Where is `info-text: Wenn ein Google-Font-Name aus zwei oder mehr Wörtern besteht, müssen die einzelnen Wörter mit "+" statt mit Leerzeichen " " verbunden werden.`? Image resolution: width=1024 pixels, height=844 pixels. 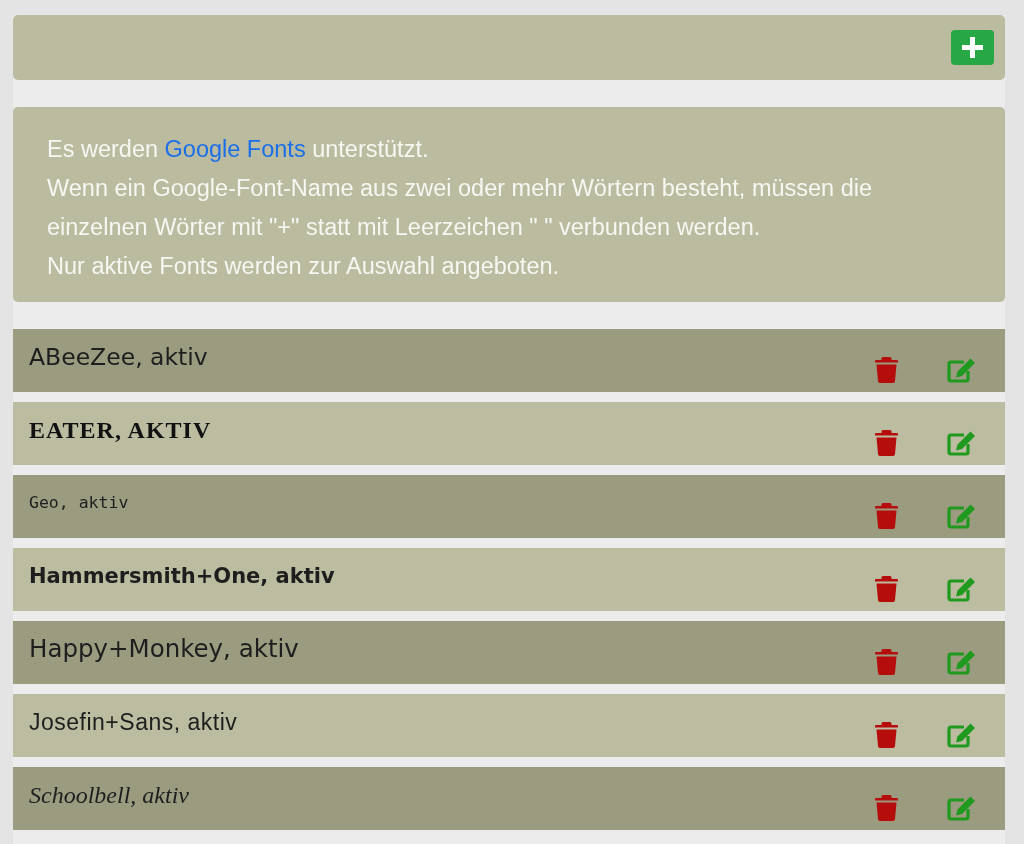
info-text: Wenn ein Google-Font-Name aus zwei oder mehr Wörtern besteht, müssen die einzelnen Wörter mit "+" statt mit Leerzeichen " " verbunden werden. is located at coordinates (460, 208).